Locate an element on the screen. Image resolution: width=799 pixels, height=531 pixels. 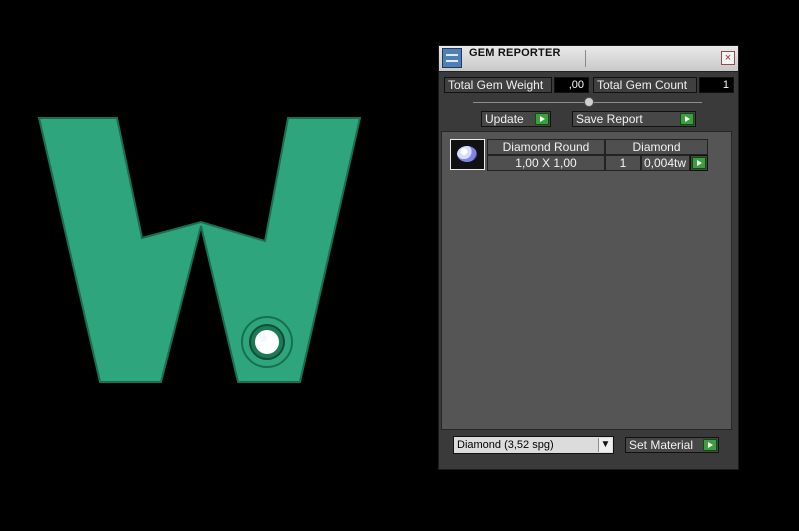
gem-row-action-button is located at coordinates (699, 163).